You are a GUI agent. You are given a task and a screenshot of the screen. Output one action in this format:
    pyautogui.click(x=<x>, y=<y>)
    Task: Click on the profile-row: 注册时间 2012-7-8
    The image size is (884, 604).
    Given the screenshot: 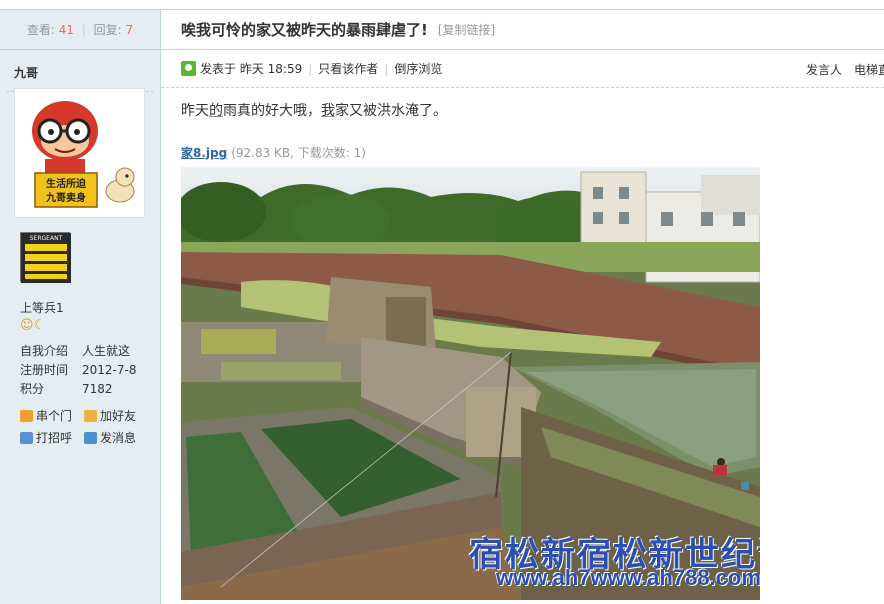 What is the action you would take?
    pyautogui.click(x=78, y=370)
    